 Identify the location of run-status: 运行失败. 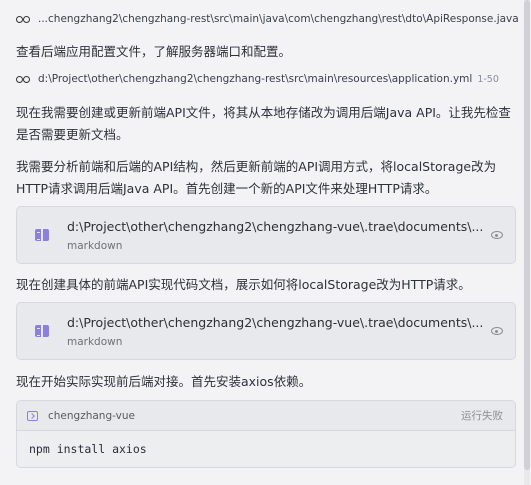
(482, 416).